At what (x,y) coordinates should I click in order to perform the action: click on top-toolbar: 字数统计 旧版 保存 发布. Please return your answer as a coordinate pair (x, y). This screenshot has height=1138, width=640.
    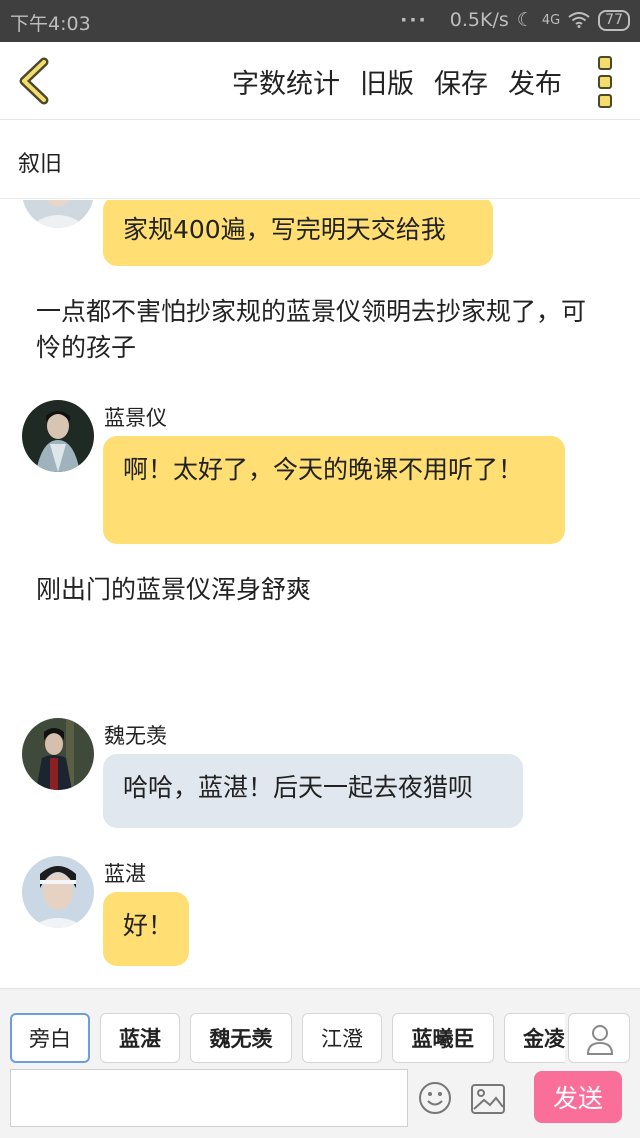
    Looking at the image, I should click on (320, 81).